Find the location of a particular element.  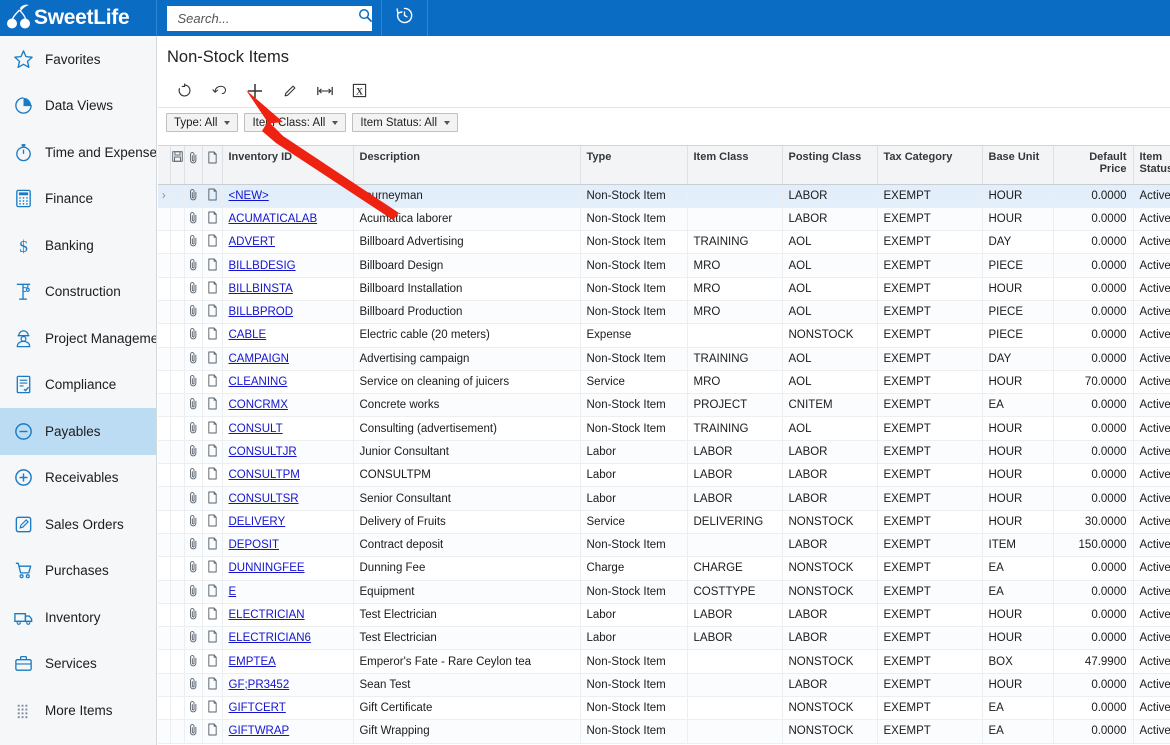

inventory-id-link: ELECTRICIAN6 is located at coordinates (270, 638).